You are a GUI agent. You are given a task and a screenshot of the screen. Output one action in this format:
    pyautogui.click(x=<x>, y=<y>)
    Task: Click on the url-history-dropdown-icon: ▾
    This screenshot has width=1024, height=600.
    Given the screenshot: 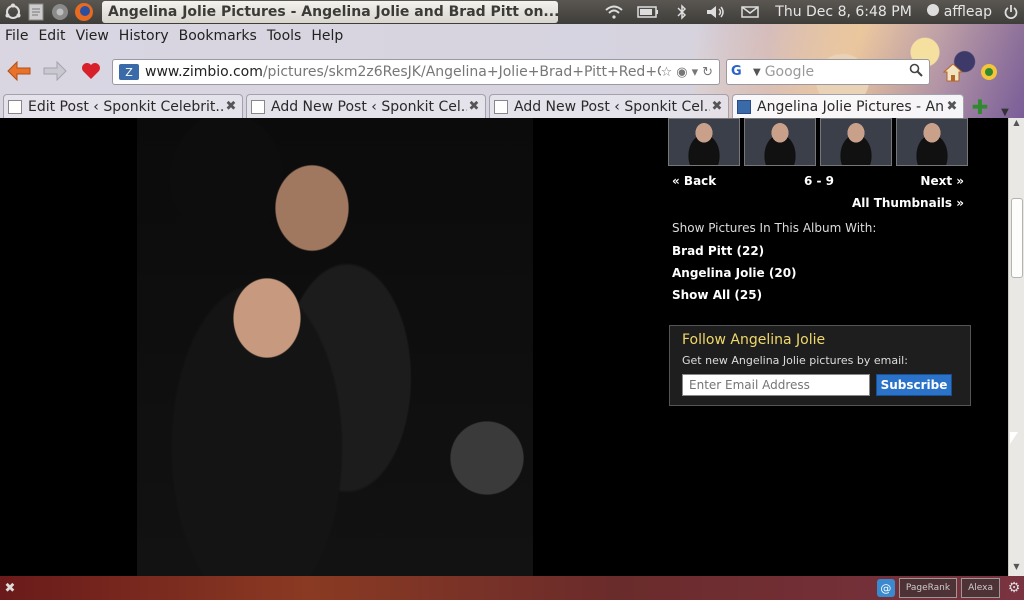 What is the action you would take?
    pyautogui.click(x=695, y=72)
    